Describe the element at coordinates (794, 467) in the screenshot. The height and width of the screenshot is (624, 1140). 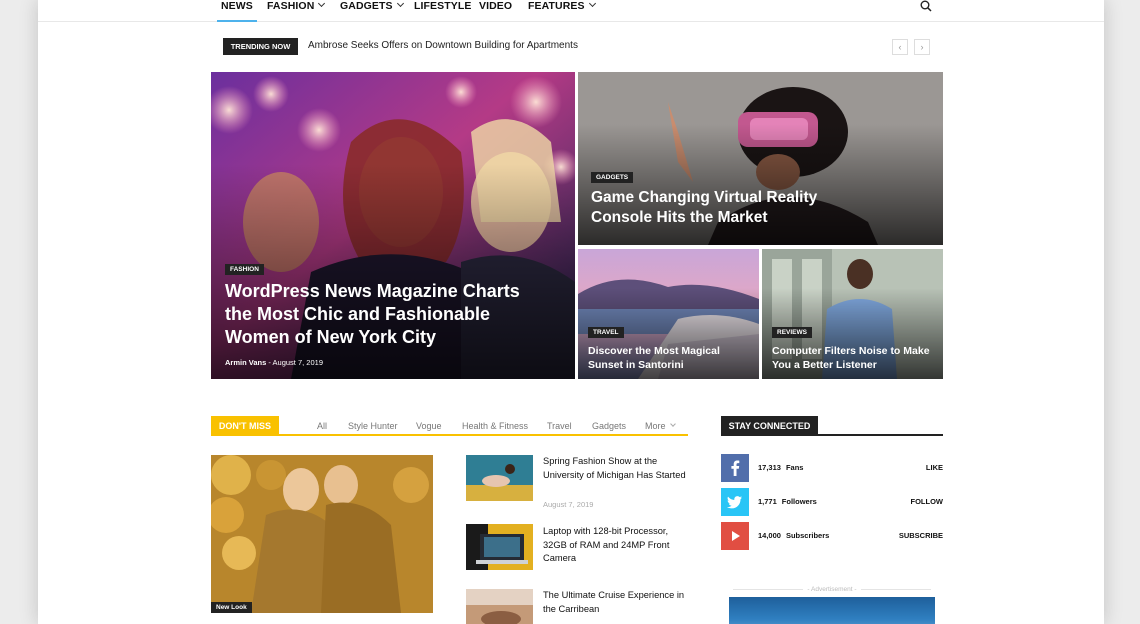
I see `count-unit: Fans` at that location.